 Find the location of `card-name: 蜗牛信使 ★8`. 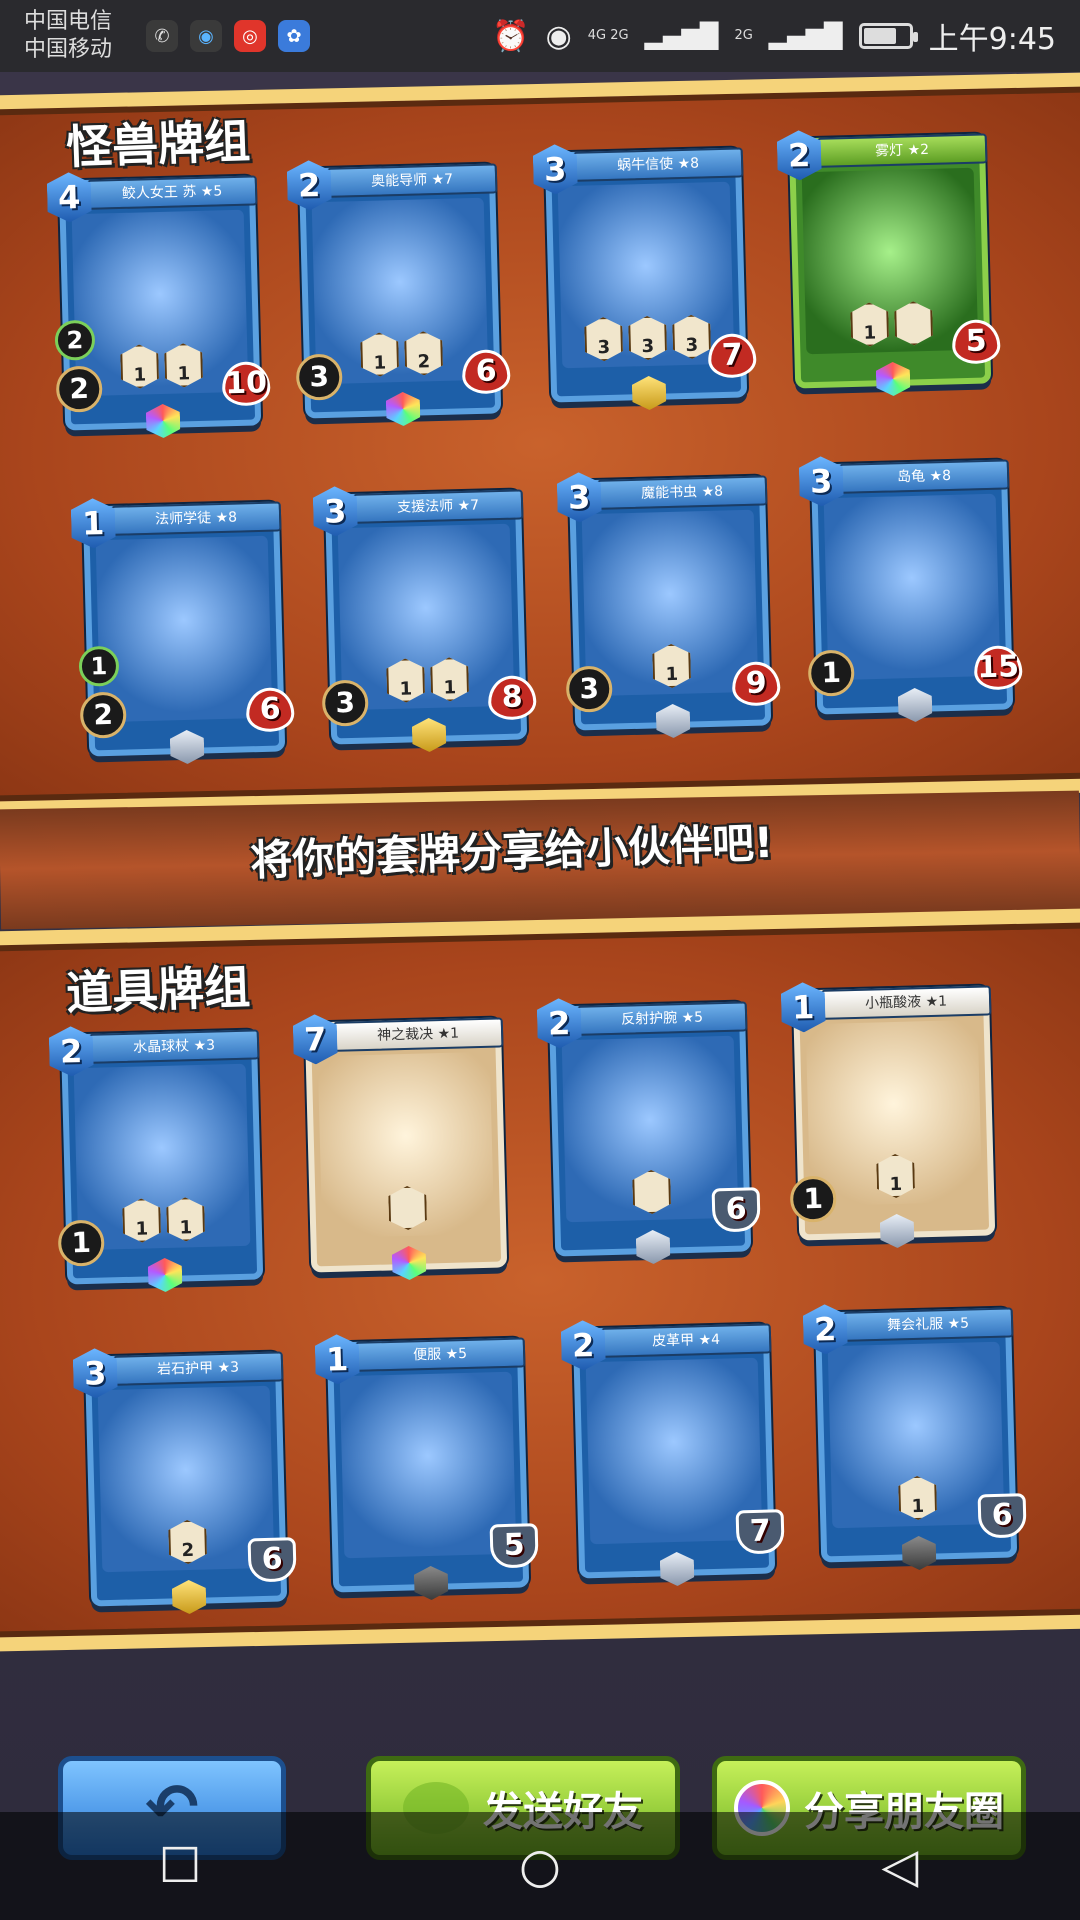

card-name: 蜗牛信使 ★8 is located at coordinates (658, 164).